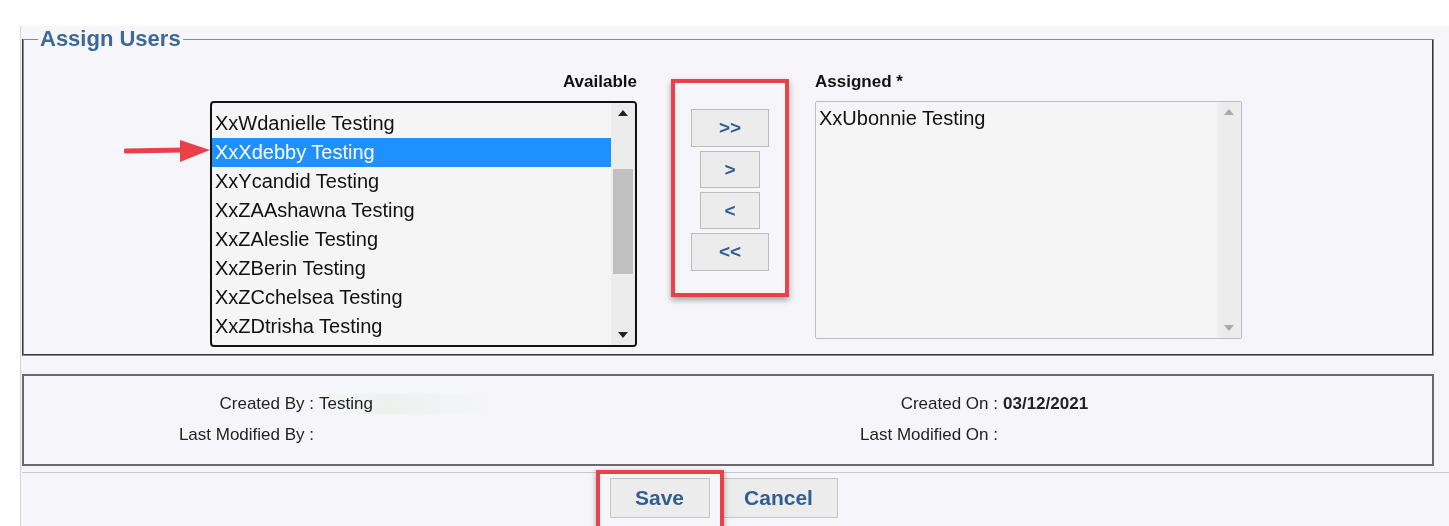 This screenshot has height=526, width=1449. What do you see at coordinates (1046, 403) in the screenshot?
I see `field-value: 03/12/2021` at bounding box center [1046, 403].